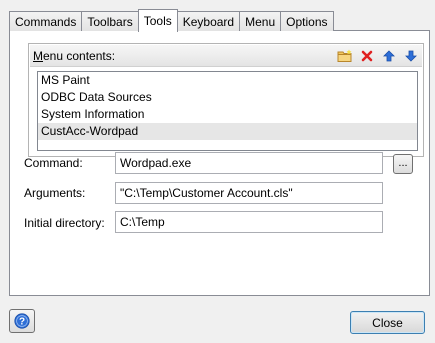  I want to click on menu-contents-header: Menu contents:, so click(226, 56).